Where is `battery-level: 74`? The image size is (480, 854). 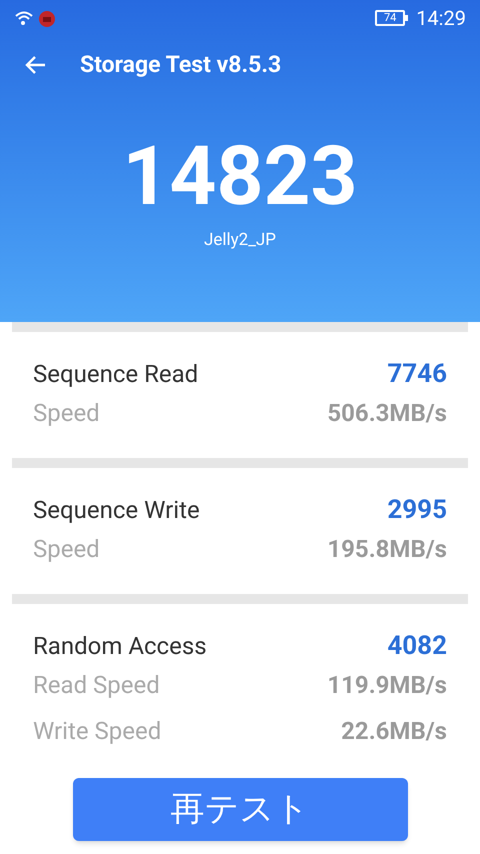
battery-level: 74 is located at coordinates (390, 18).